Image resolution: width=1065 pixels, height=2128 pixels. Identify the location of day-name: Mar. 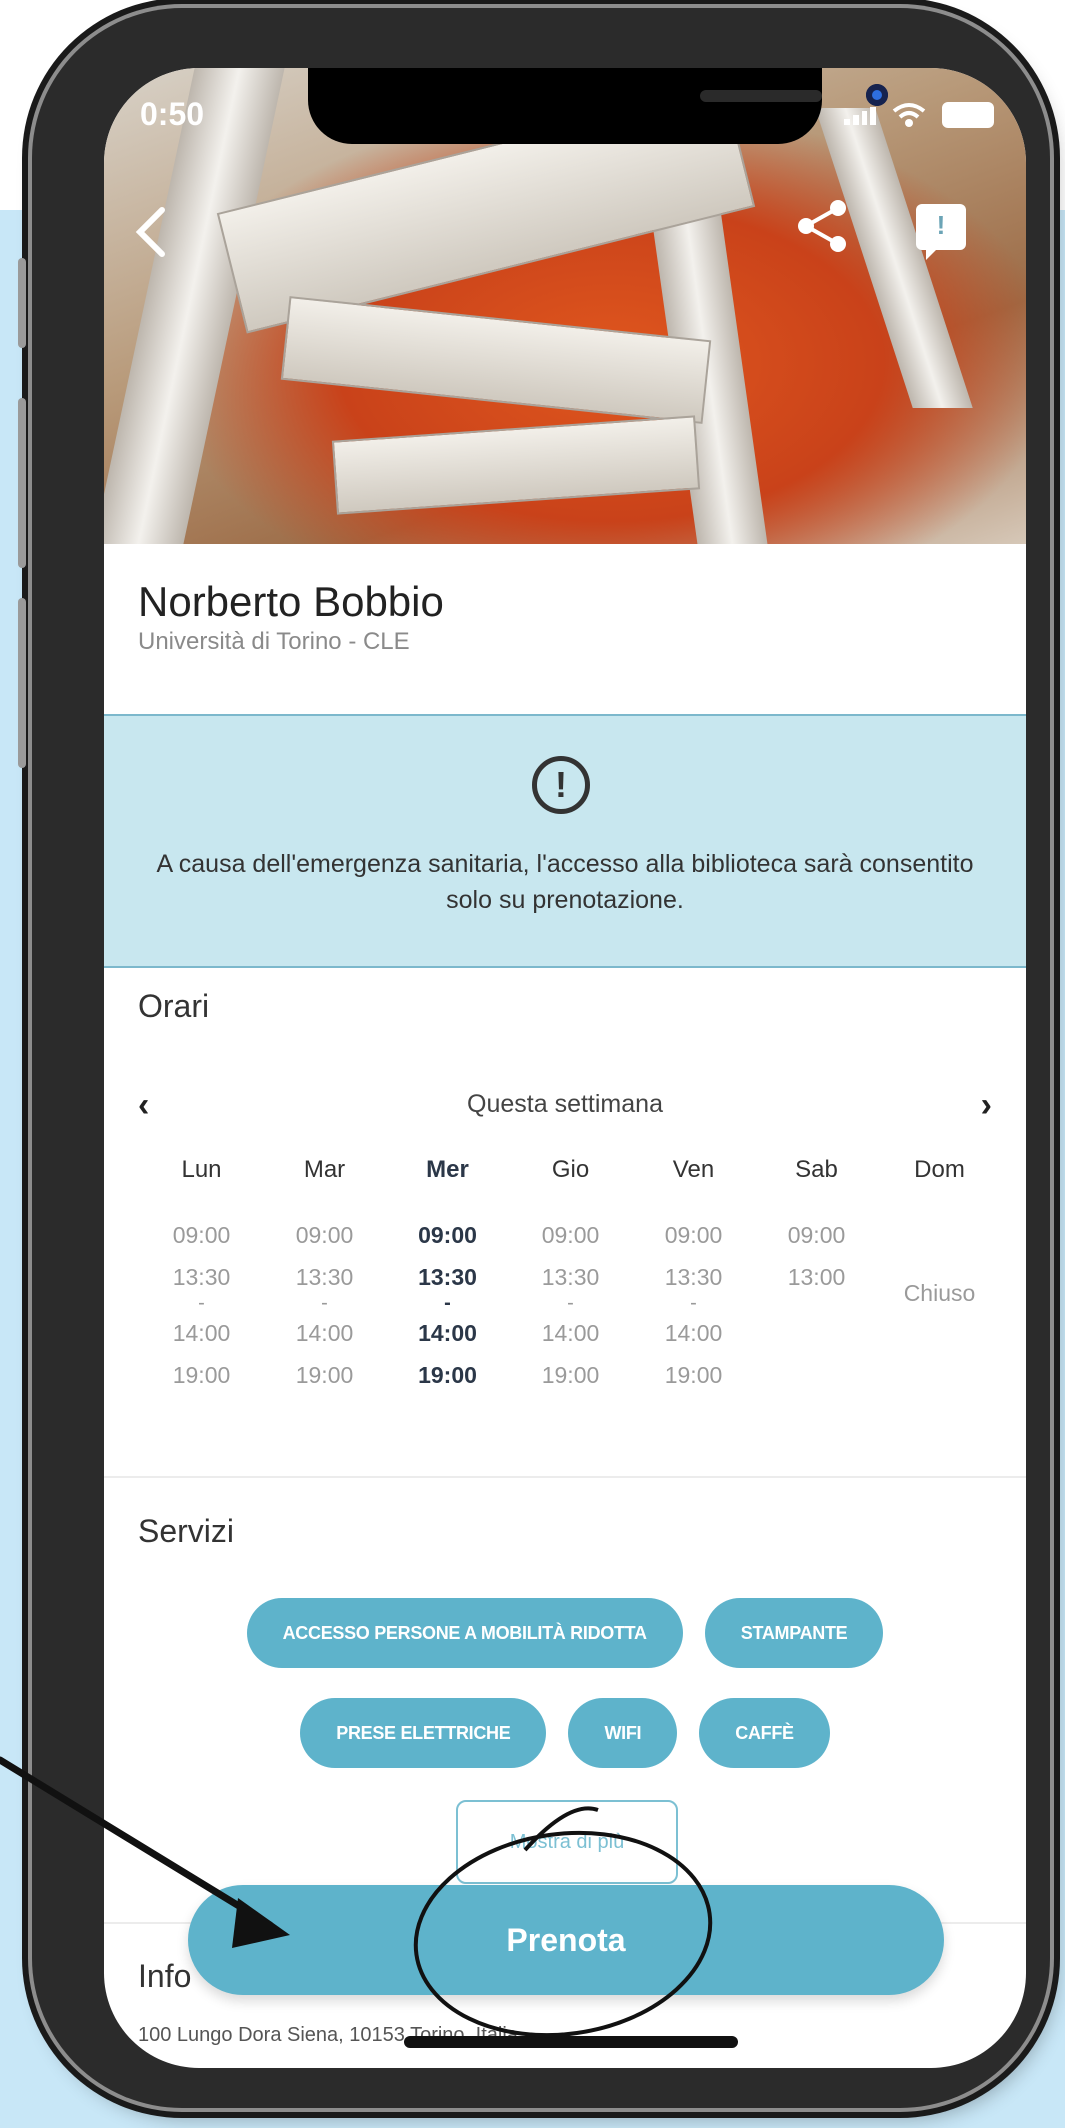
(324, 1169).